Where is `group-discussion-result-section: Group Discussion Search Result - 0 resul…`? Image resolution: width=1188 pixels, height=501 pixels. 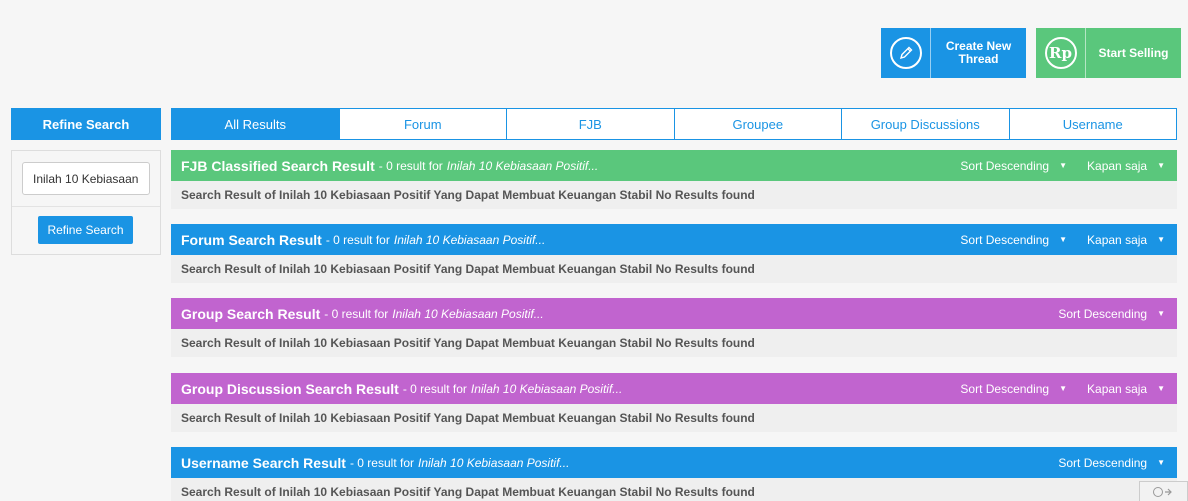
group-discussion-result-section: Group Discussion Search Result - 0 resul… is located at coordinates (674, 402).